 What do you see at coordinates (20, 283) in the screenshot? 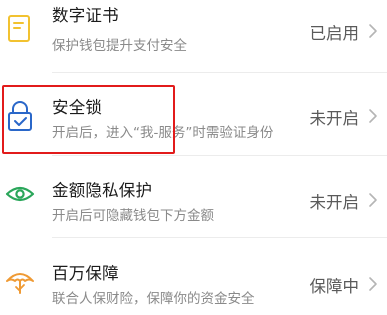
I see `umbrella-icon` at bounding box center [20, 283].